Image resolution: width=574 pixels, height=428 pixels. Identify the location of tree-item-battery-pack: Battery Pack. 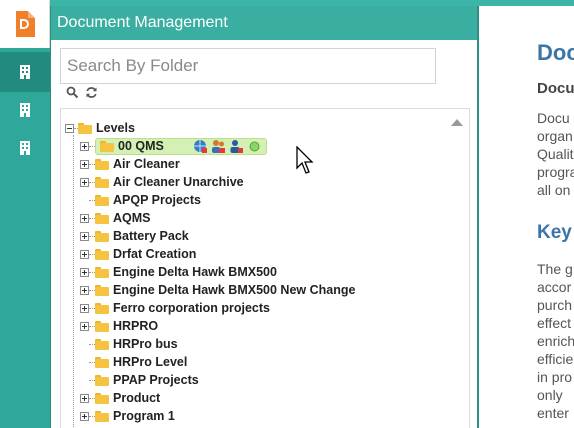
(256, 236).